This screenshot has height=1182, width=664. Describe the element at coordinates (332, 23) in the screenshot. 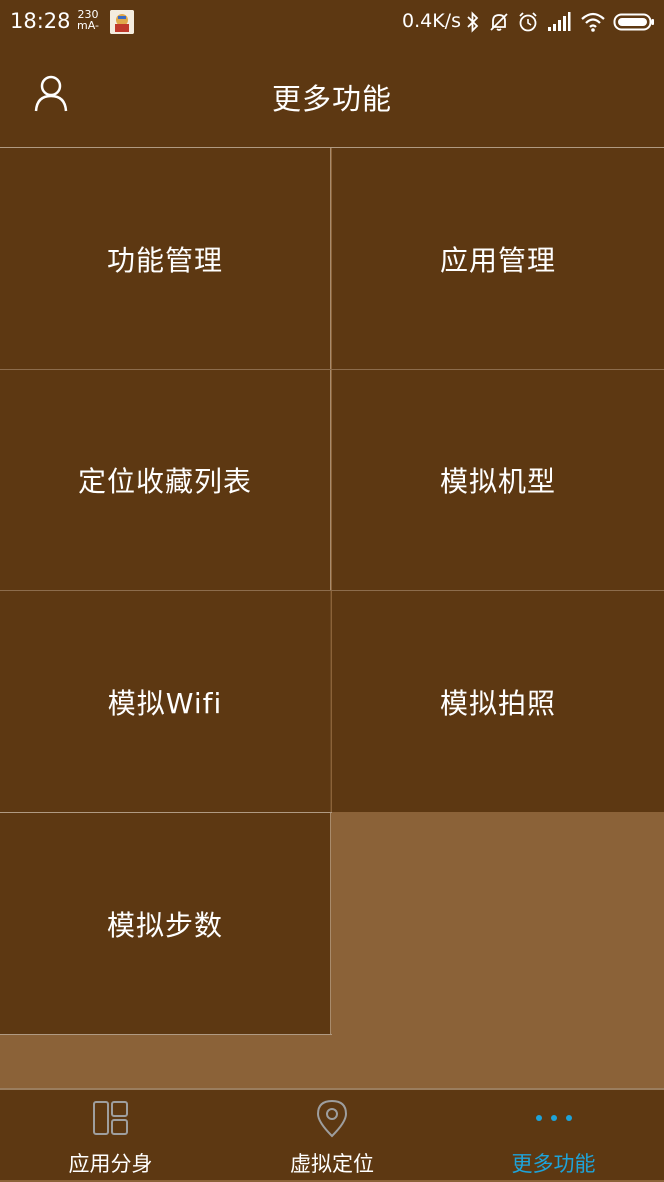

I see `status-bar: 18:28 230 mA- 0.4K/s` at that location.